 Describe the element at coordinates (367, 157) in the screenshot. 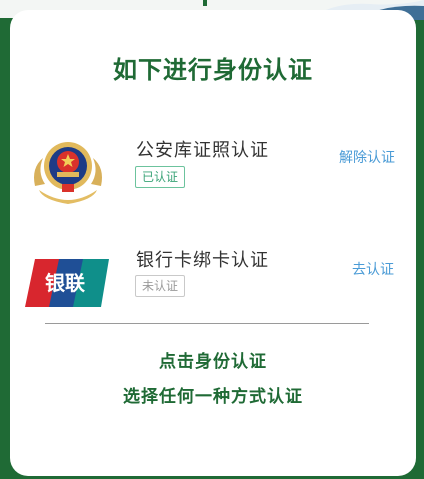

I see `unbind-verification-link: 解除认证` at that location.